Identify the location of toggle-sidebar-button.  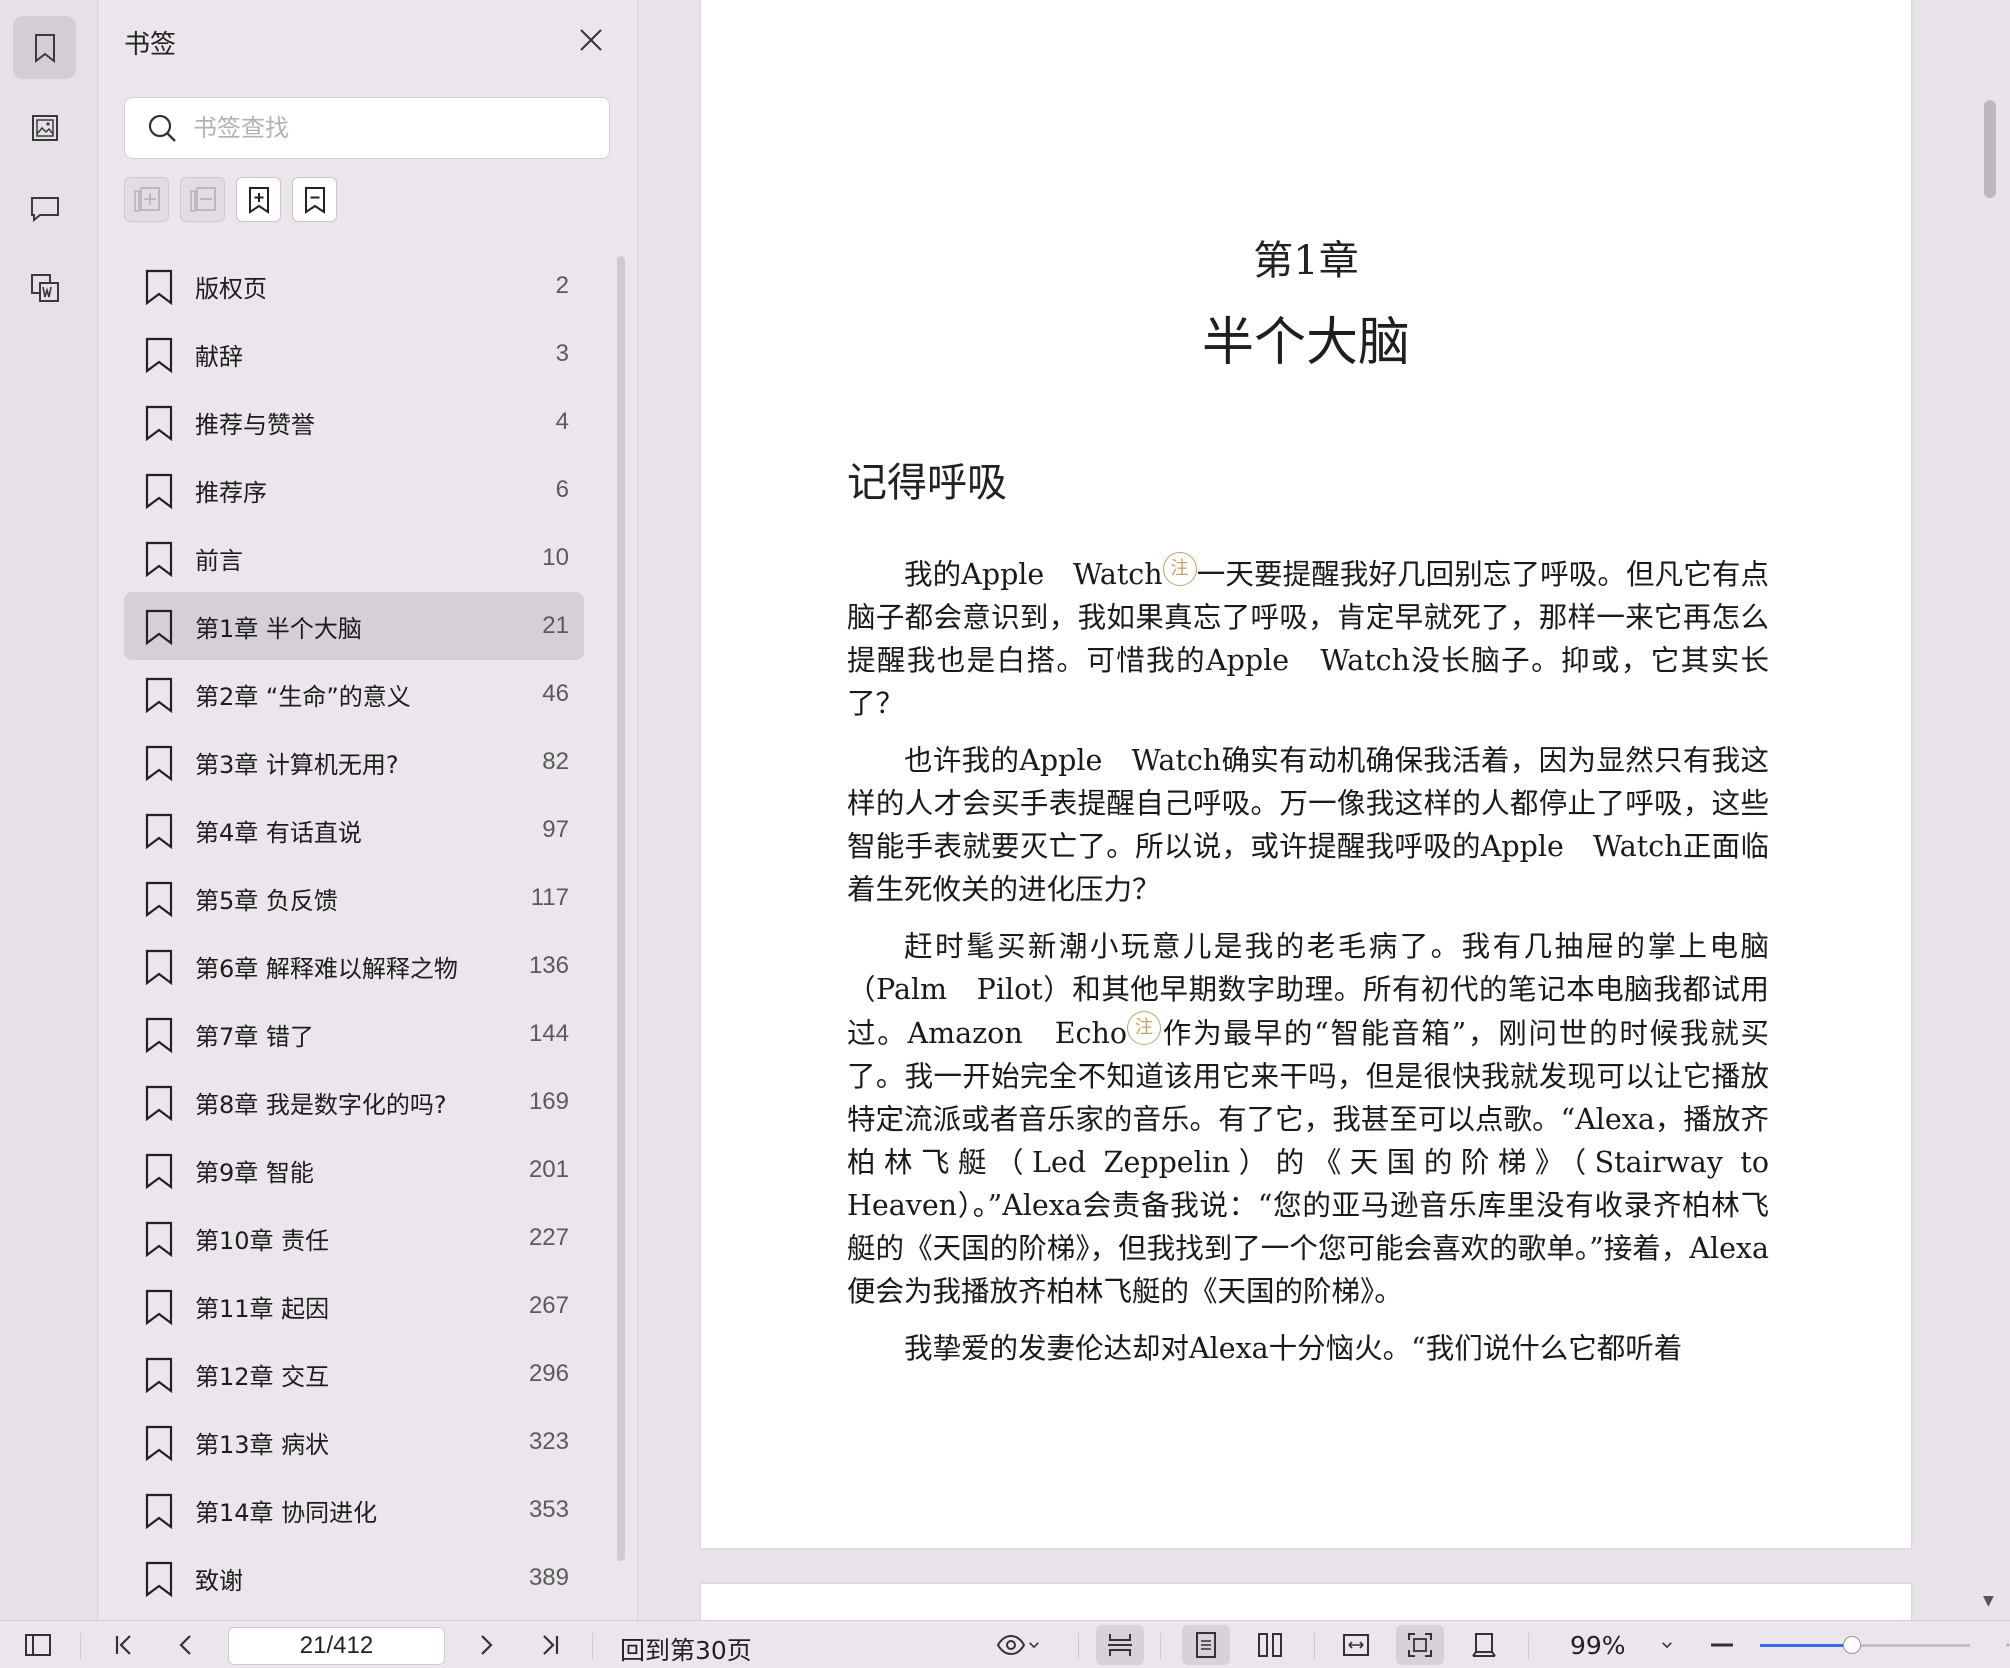
(38, 1644).